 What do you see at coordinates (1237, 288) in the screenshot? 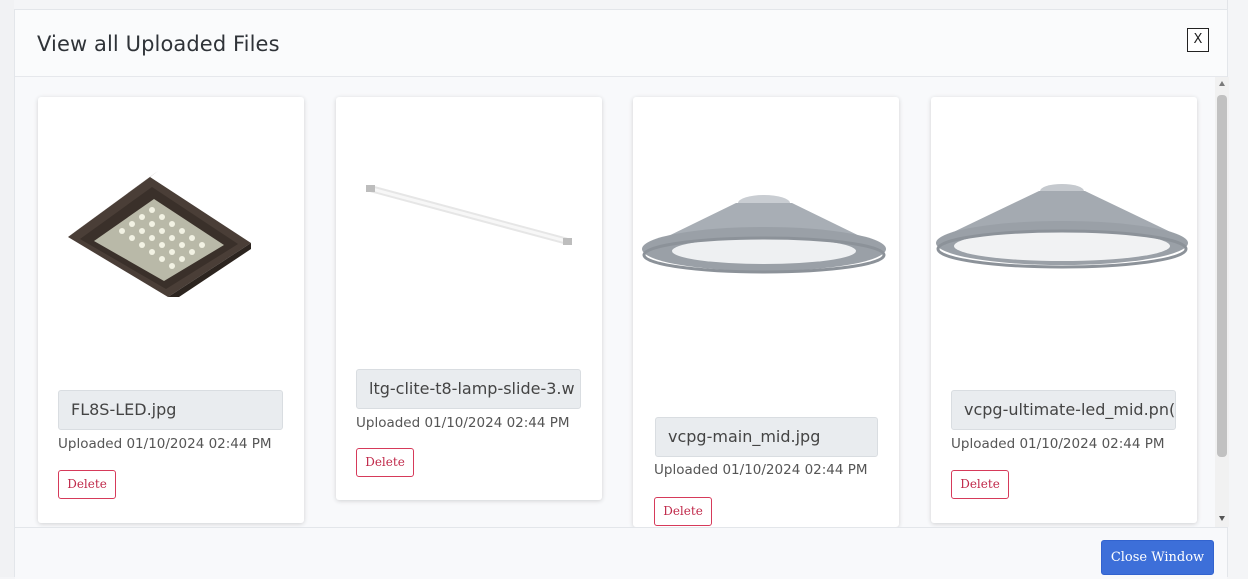
I see `page-background-right` at bounding box center [1237, 288].